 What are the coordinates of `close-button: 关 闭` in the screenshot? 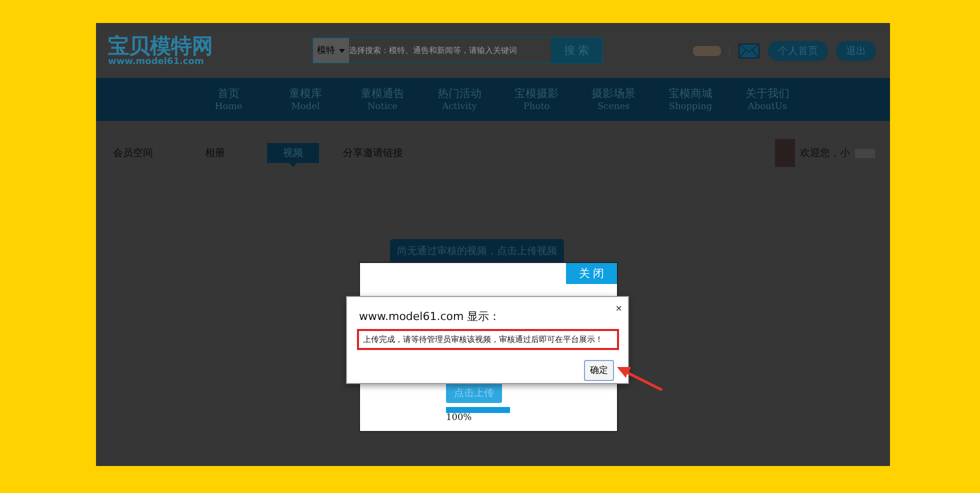 It's located at (591, 273).